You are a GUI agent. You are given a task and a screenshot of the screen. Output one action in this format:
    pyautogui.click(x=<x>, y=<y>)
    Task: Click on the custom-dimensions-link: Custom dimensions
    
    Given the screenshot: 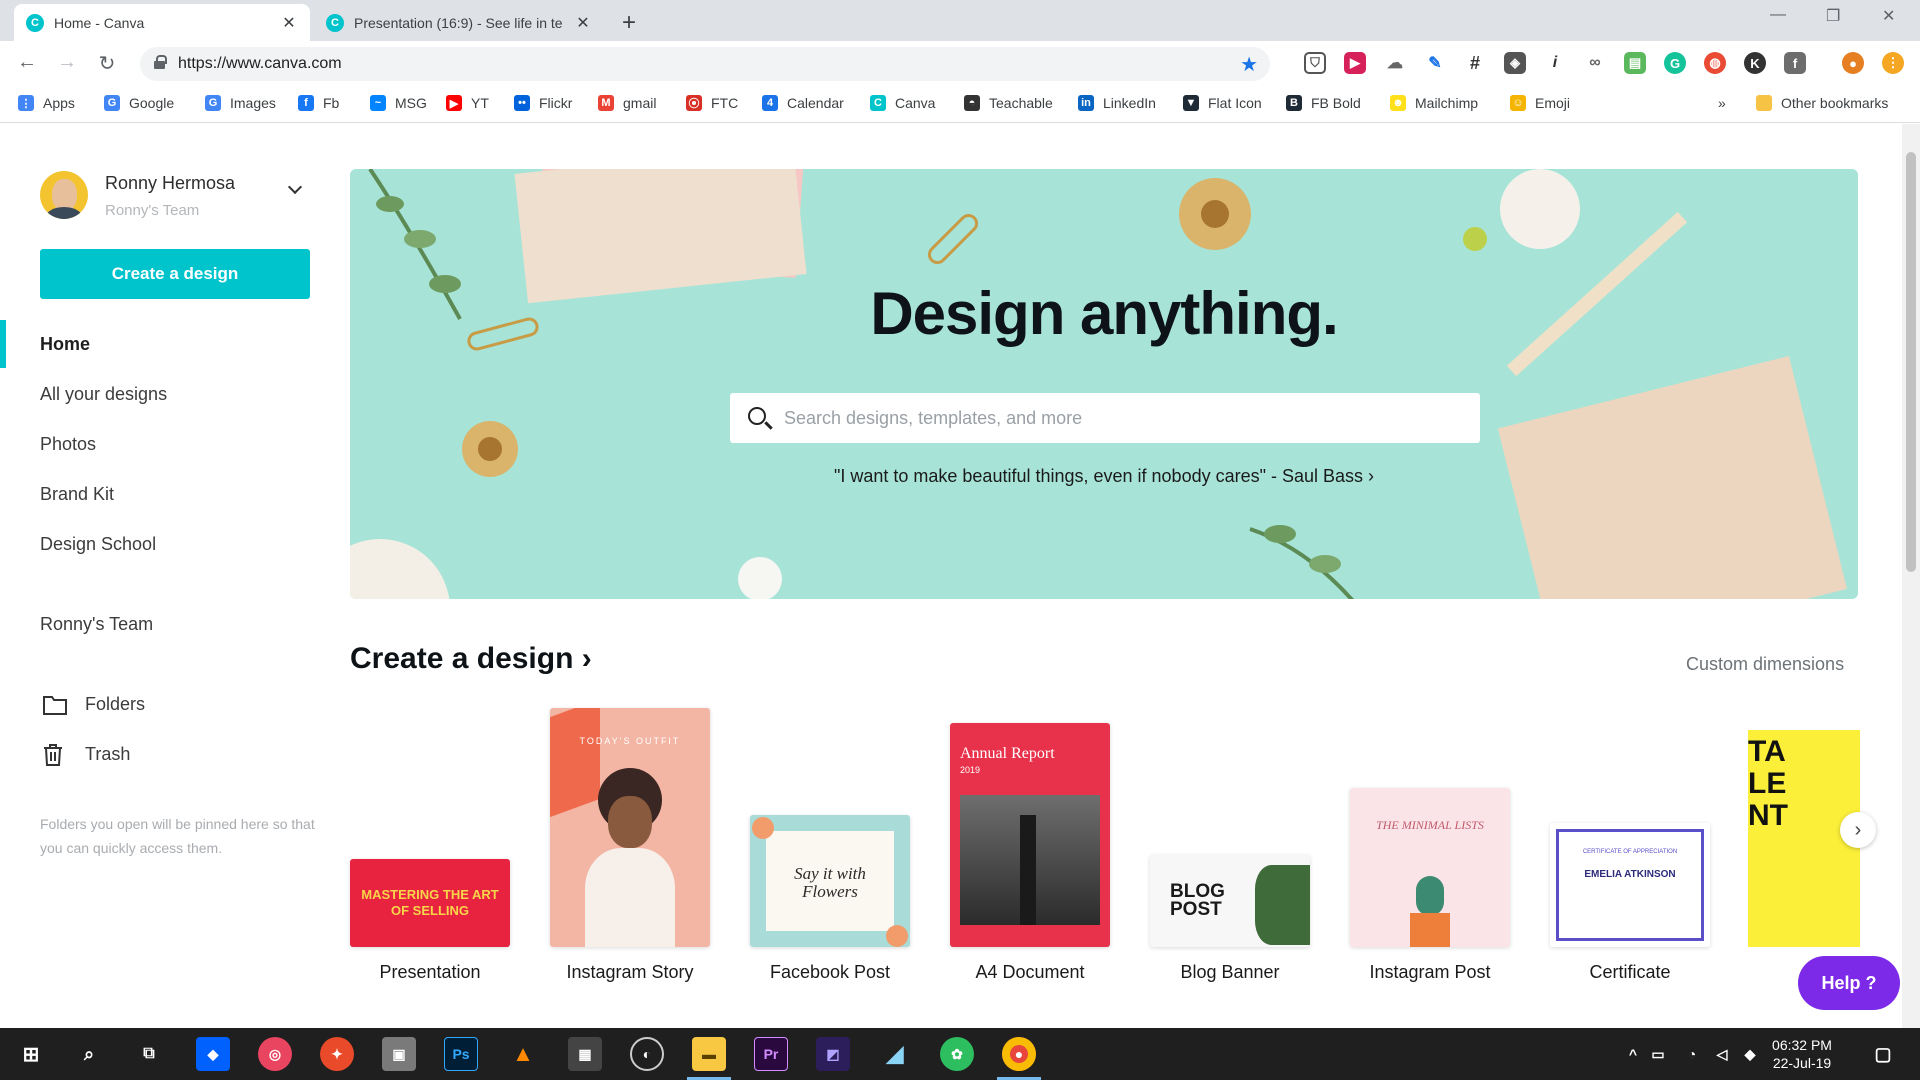 What is the action you would take?
    pyautogui.click(x=1765, y=664)
    